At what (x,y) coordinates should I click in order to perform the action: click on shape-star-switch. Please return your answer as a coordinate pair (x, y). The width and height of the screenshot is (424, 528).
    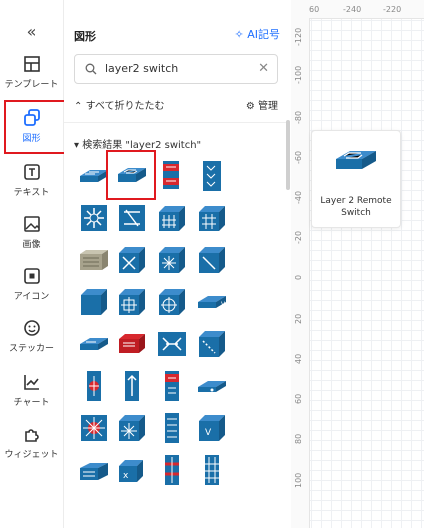
    Looking at the image, I should click on (172, 260).